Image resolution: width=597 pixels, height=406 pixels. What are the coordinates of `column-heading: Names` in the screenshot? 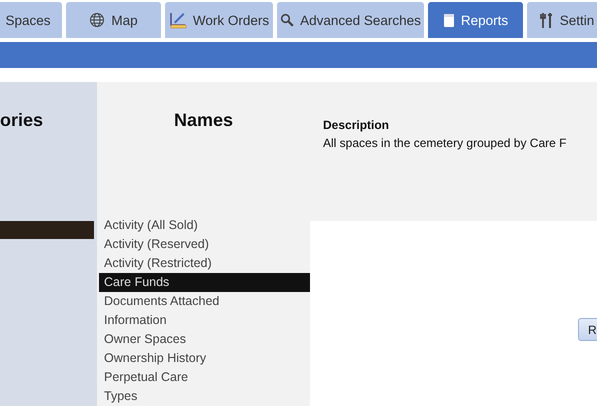 It's located at (203, 149).